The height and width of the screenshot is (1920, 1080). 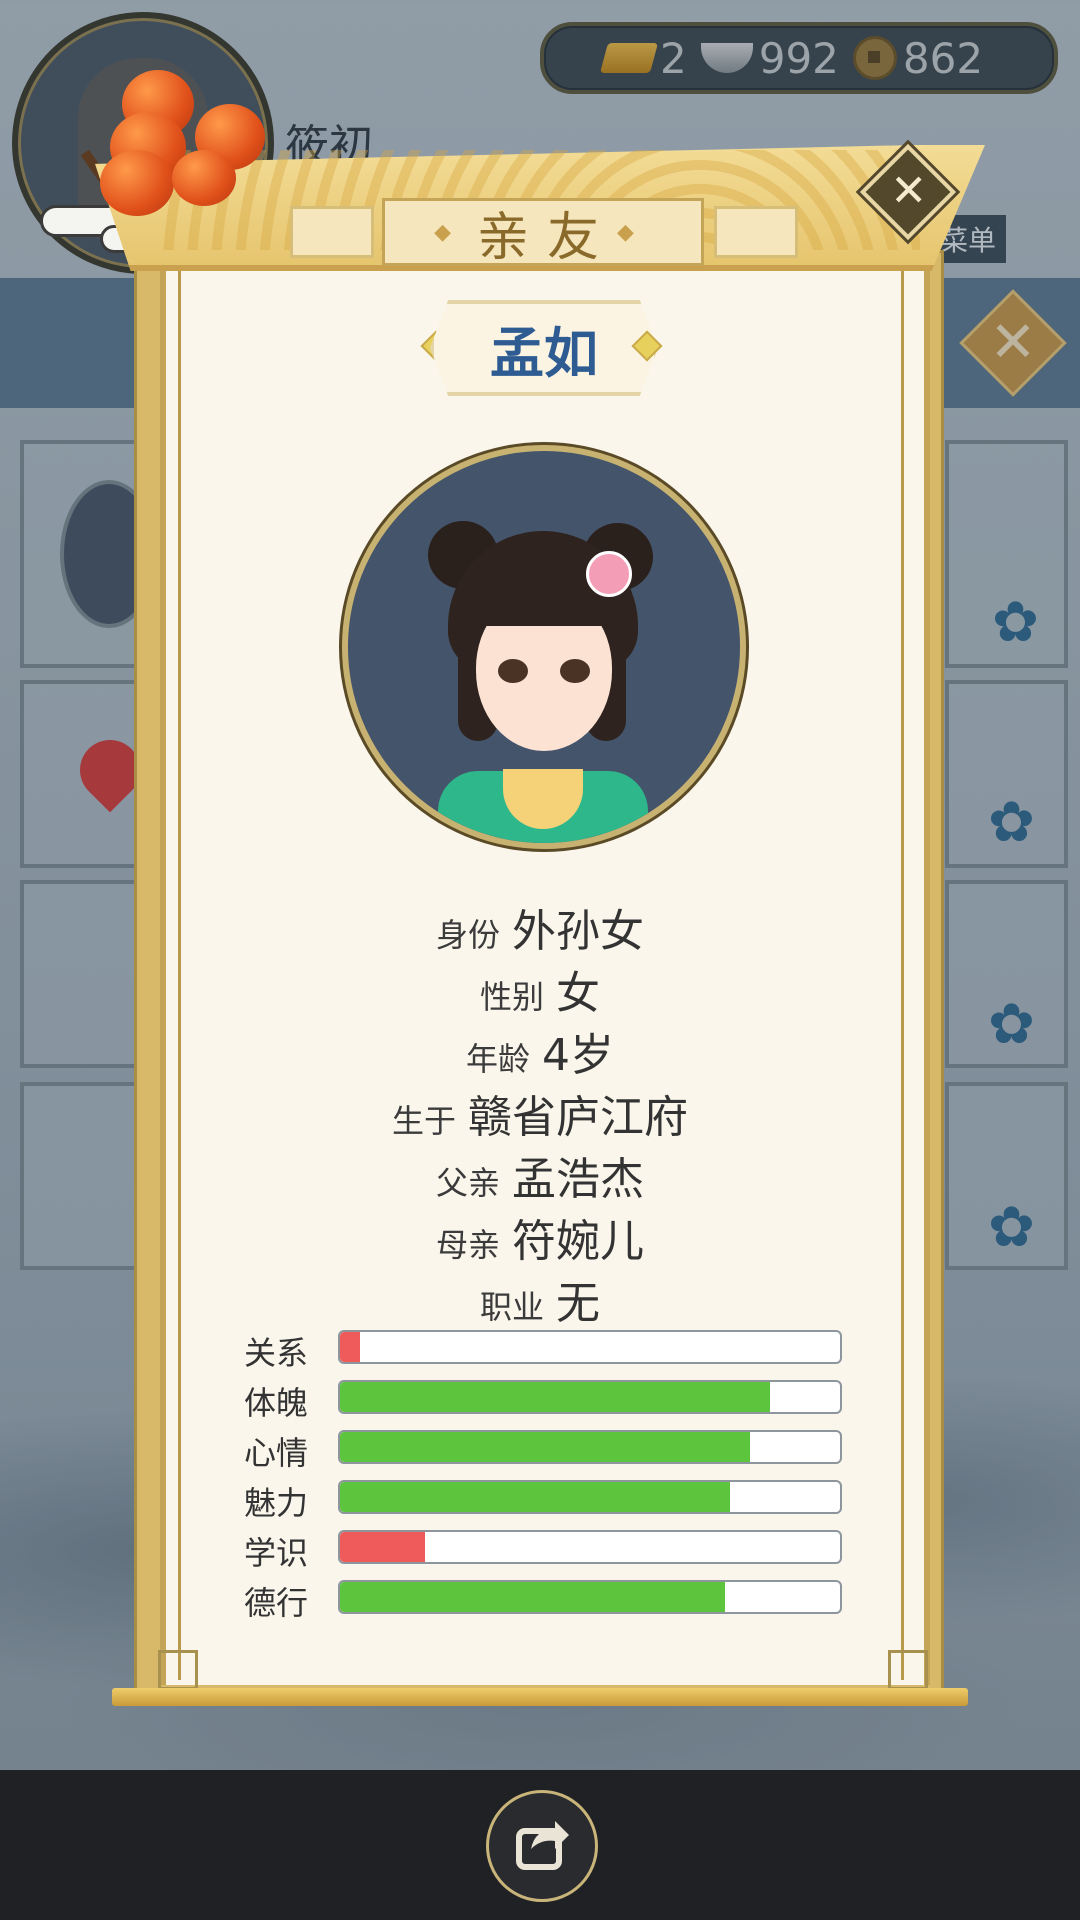 What do you see at coordinates (578, 1055) in the screenshot?
I see `info-value: 4岁` at bounding box center [578, 1055].